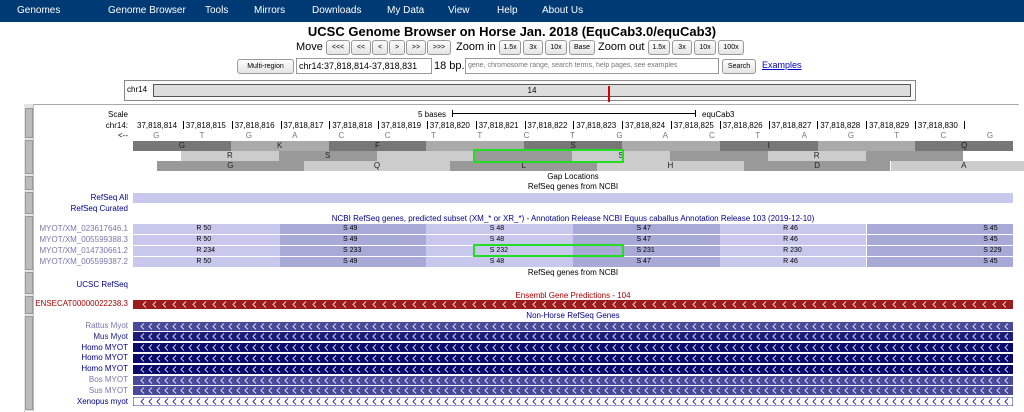 The width and height of the screenshot is (1024, 412). What do you see at coordinates (123, 136) in the screenshot?
I see `direction-label: <--` at bounding box center [123, 136].